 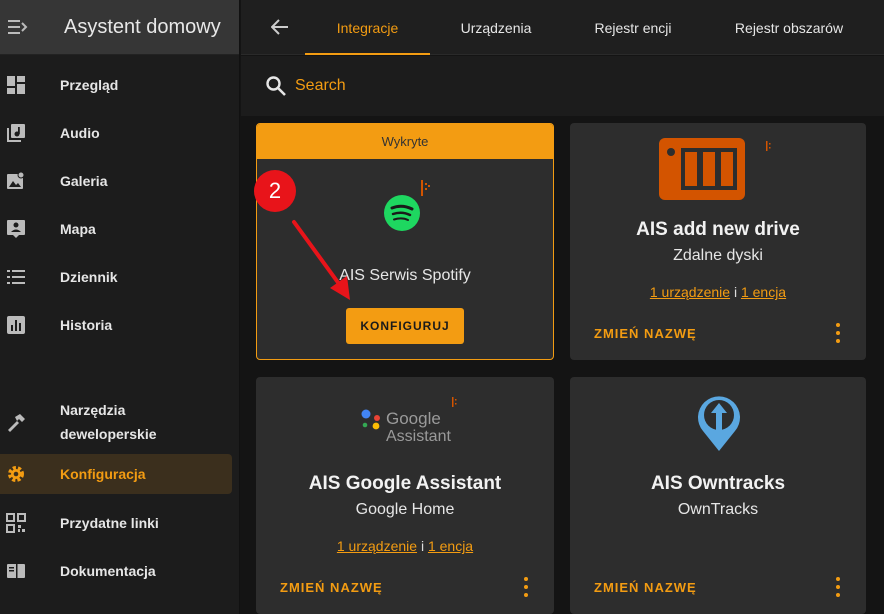 I want to click on sidebar-item-gallery: Galeria, so click(x=116, y=181).